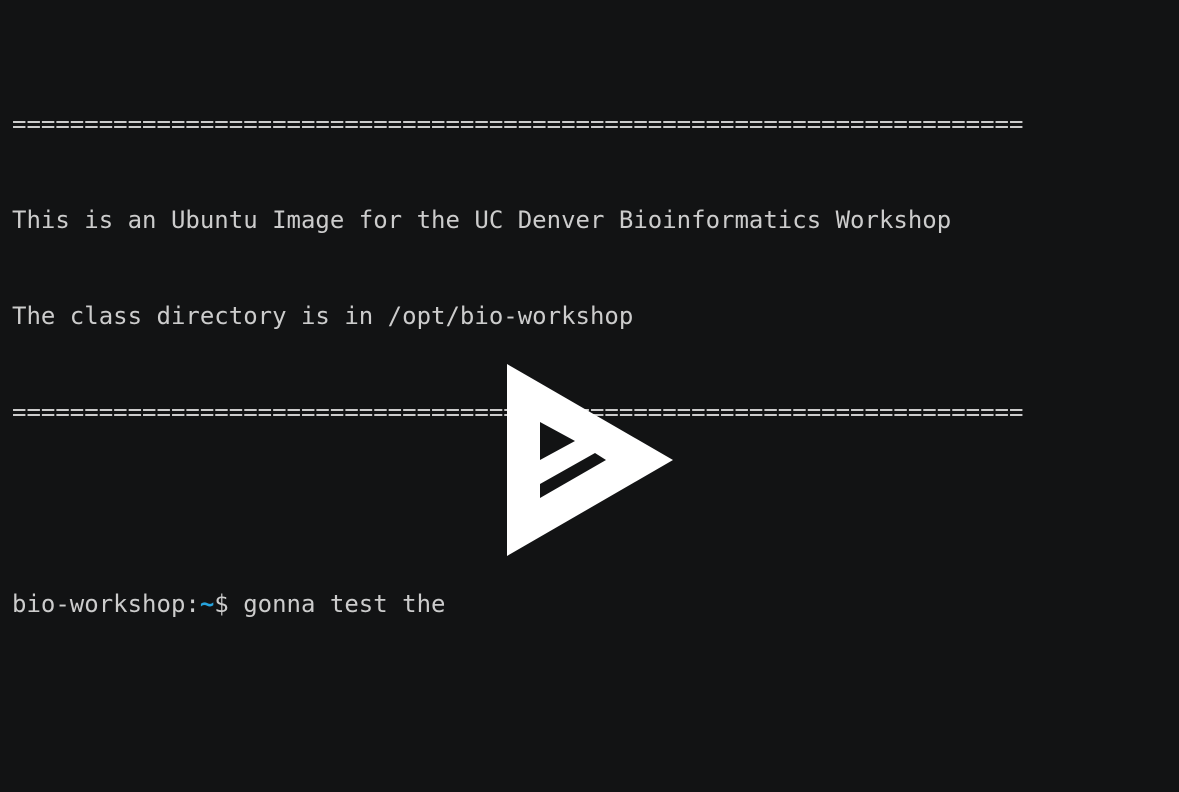 This screenshot has width=1179, height=792. Describe the element at coordinates (590, 460) in the screenshot. I see `asciinema-play-icon` at that location.